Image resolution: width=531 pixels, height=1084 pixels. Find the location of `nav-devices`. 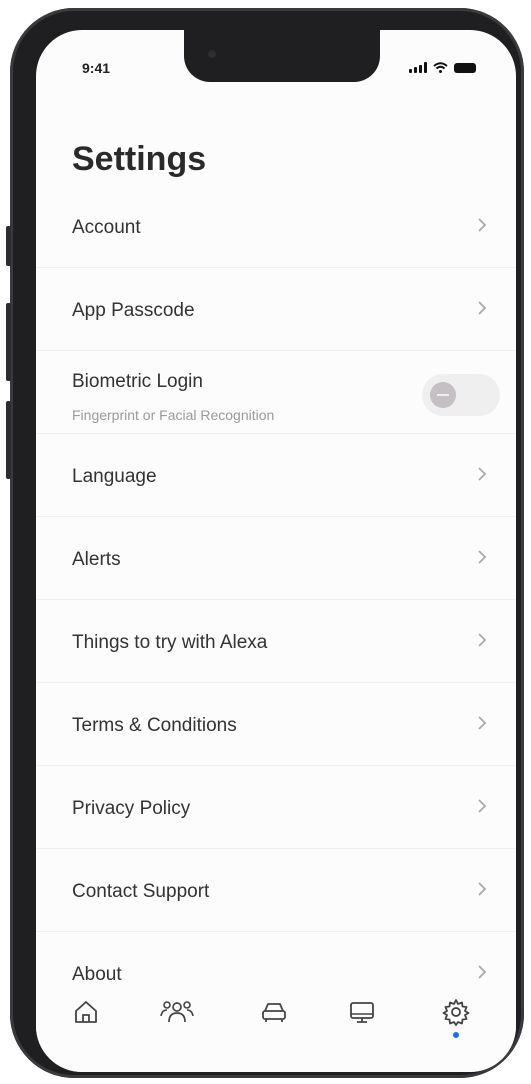

nav-devices is located at coordinates (362, 1012).